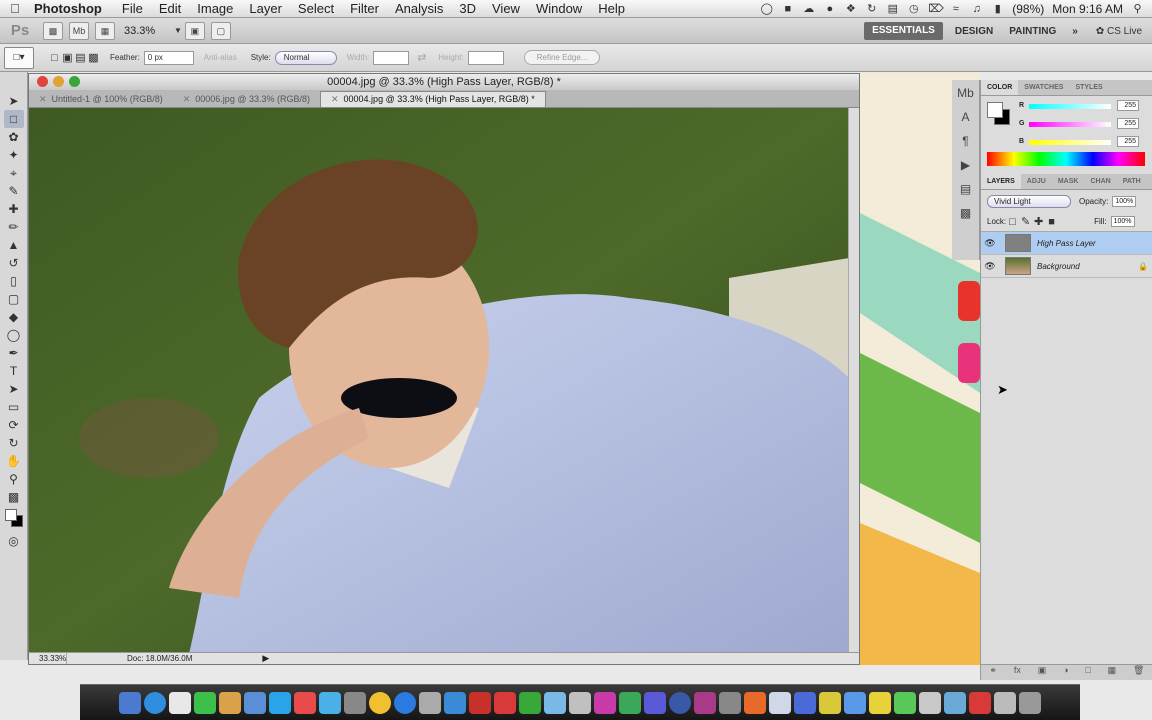 This screenshot has width=1152, height=720. I want to click on utility-icon, so click(355, 702).